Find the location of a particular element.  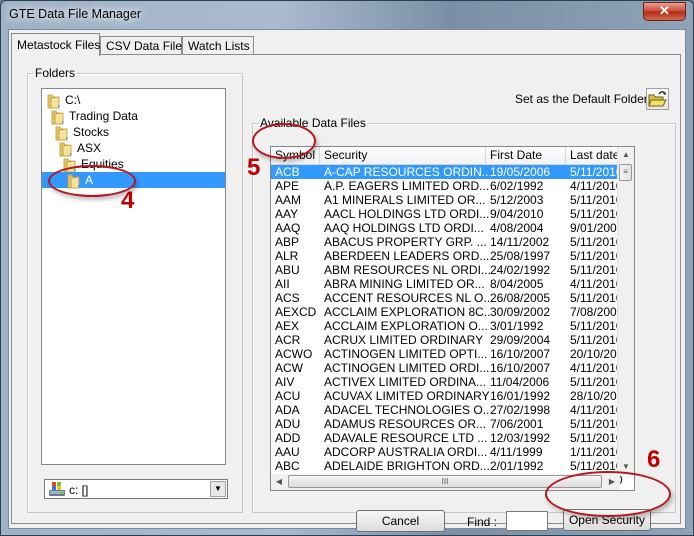

cell-symbol: ABC is located at coordinates (287, 466).